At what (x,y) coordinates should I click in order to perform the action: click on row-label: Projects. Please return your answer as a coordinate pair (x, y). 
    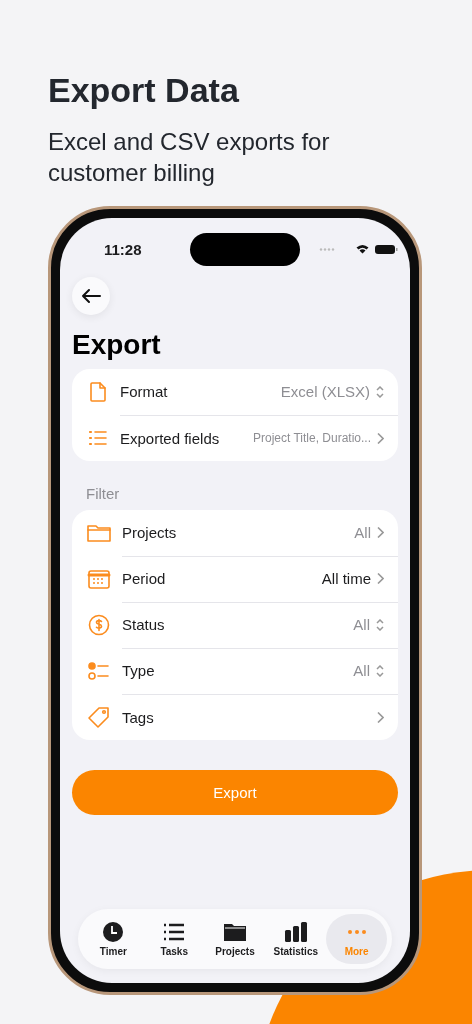
    Looking at the image, I should click on (149, 532).